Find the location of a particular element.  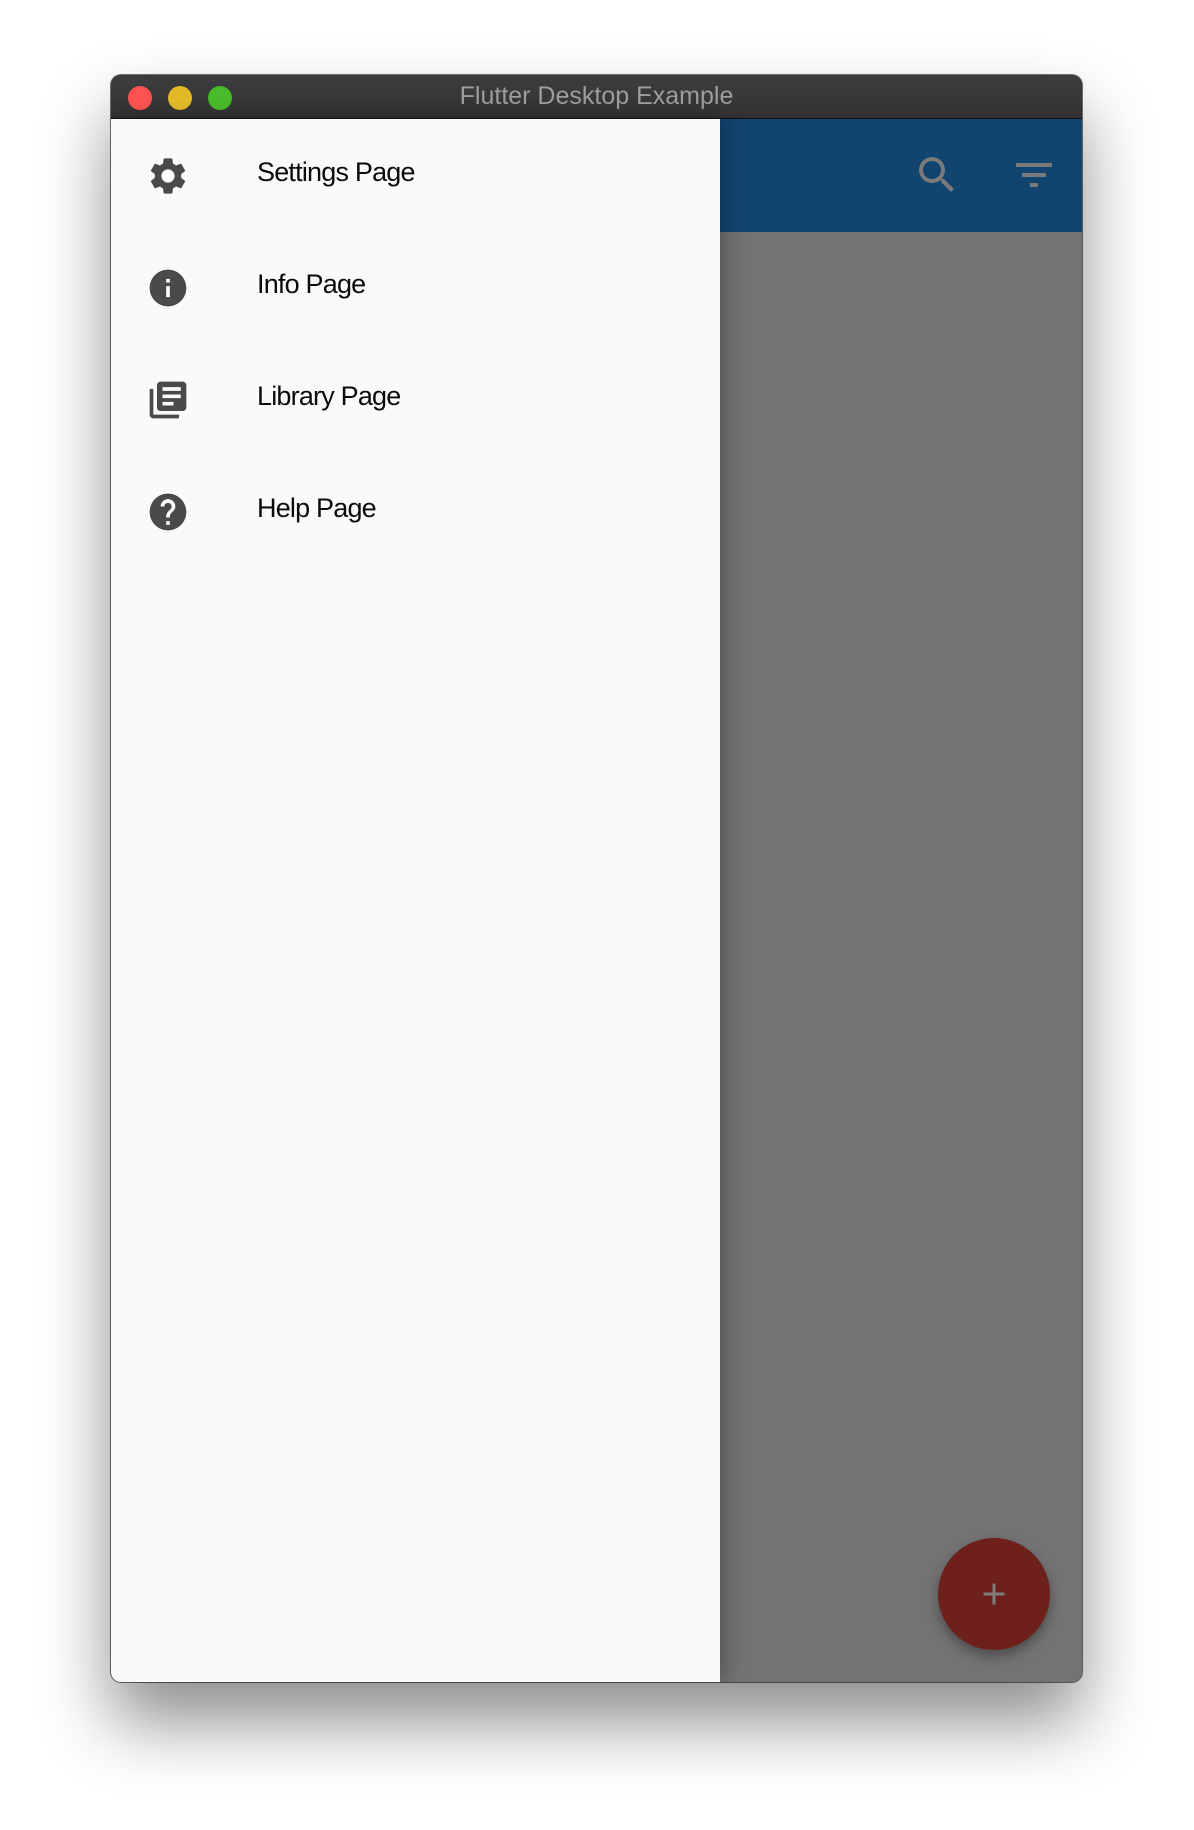

filter-button is located at coordinates (1034, 175).